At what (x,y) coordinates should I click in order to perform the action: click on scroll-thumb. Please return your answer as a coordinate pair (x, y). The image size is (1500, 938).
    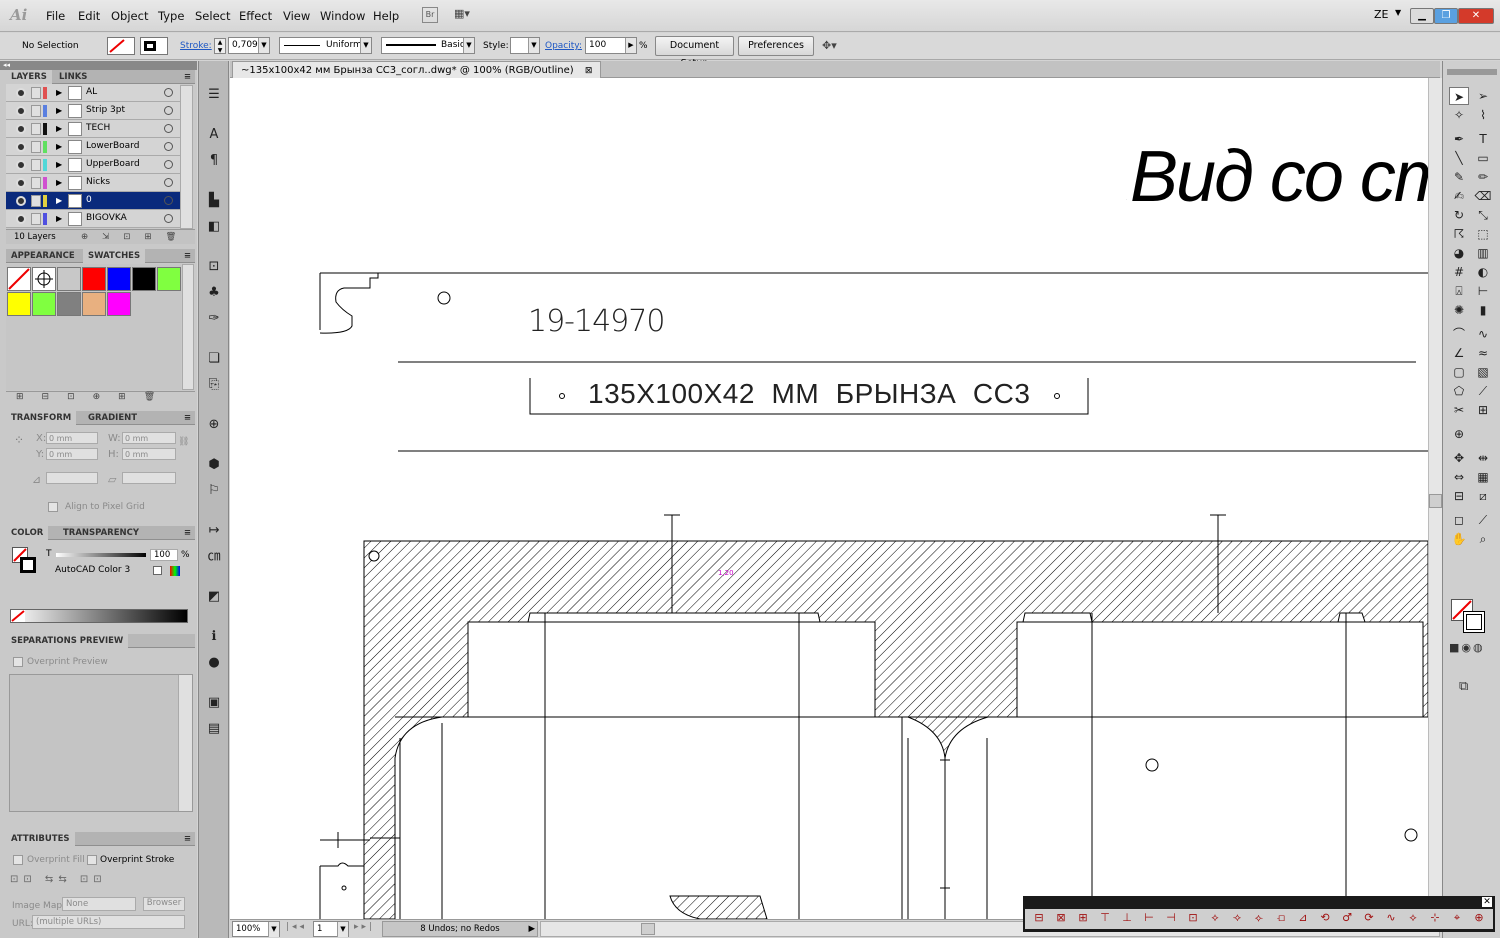
    Looking at the image, I should click on (1435, 501).